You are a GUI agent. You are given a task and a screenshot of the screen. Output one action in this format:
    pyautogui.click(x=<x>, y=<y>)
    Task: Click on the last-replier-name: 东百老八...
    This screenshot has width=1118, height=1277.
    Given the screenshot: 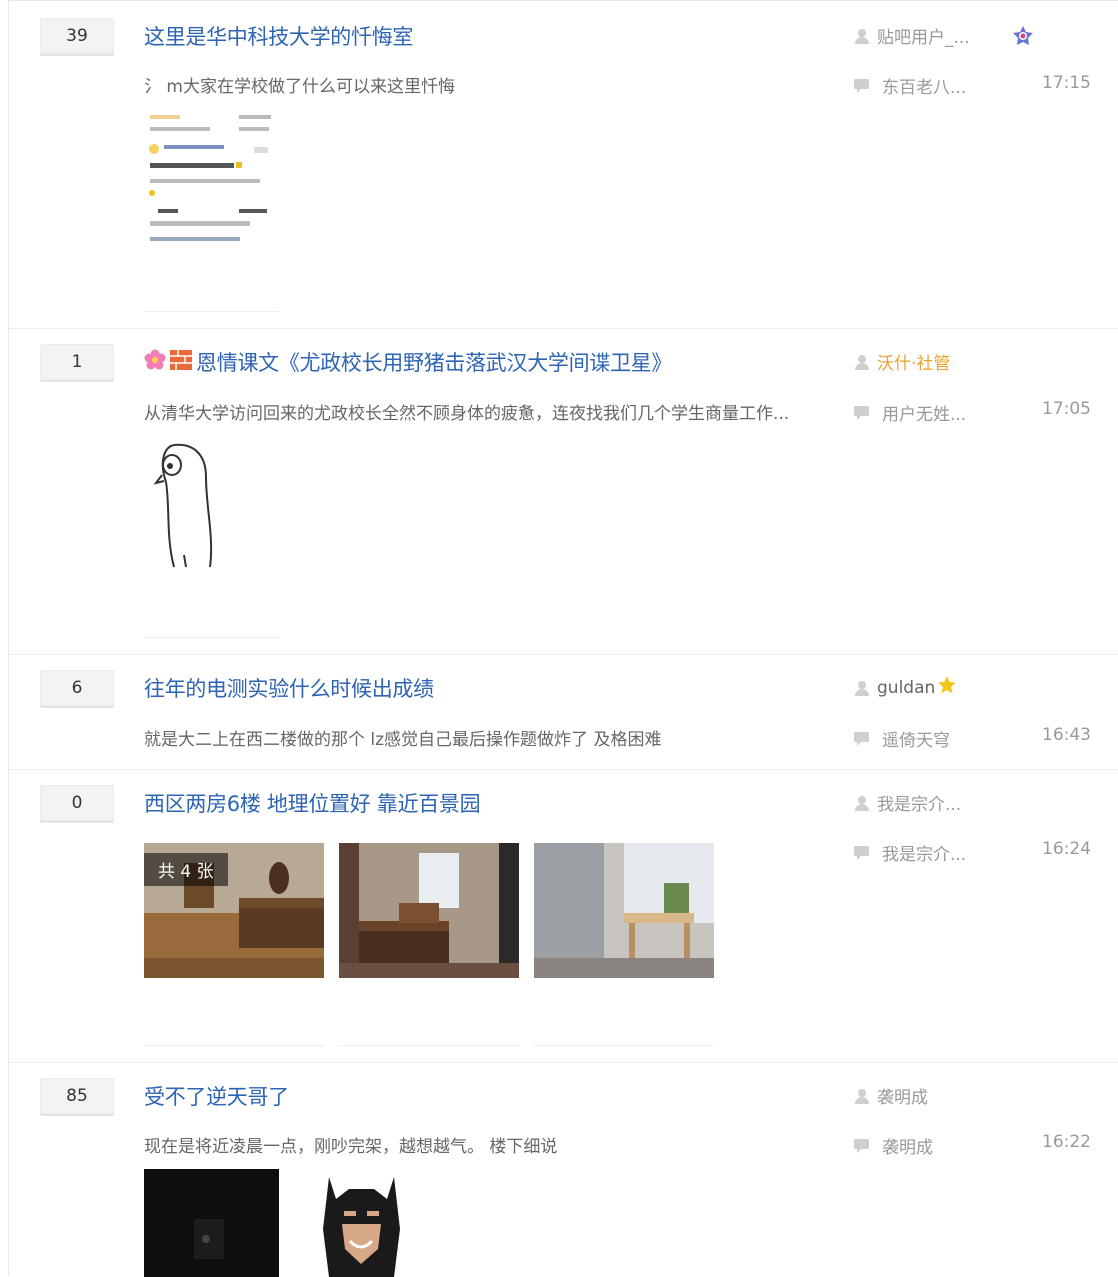 What is the action you would take?
    pyautogui.click(x=924, y=85)
    